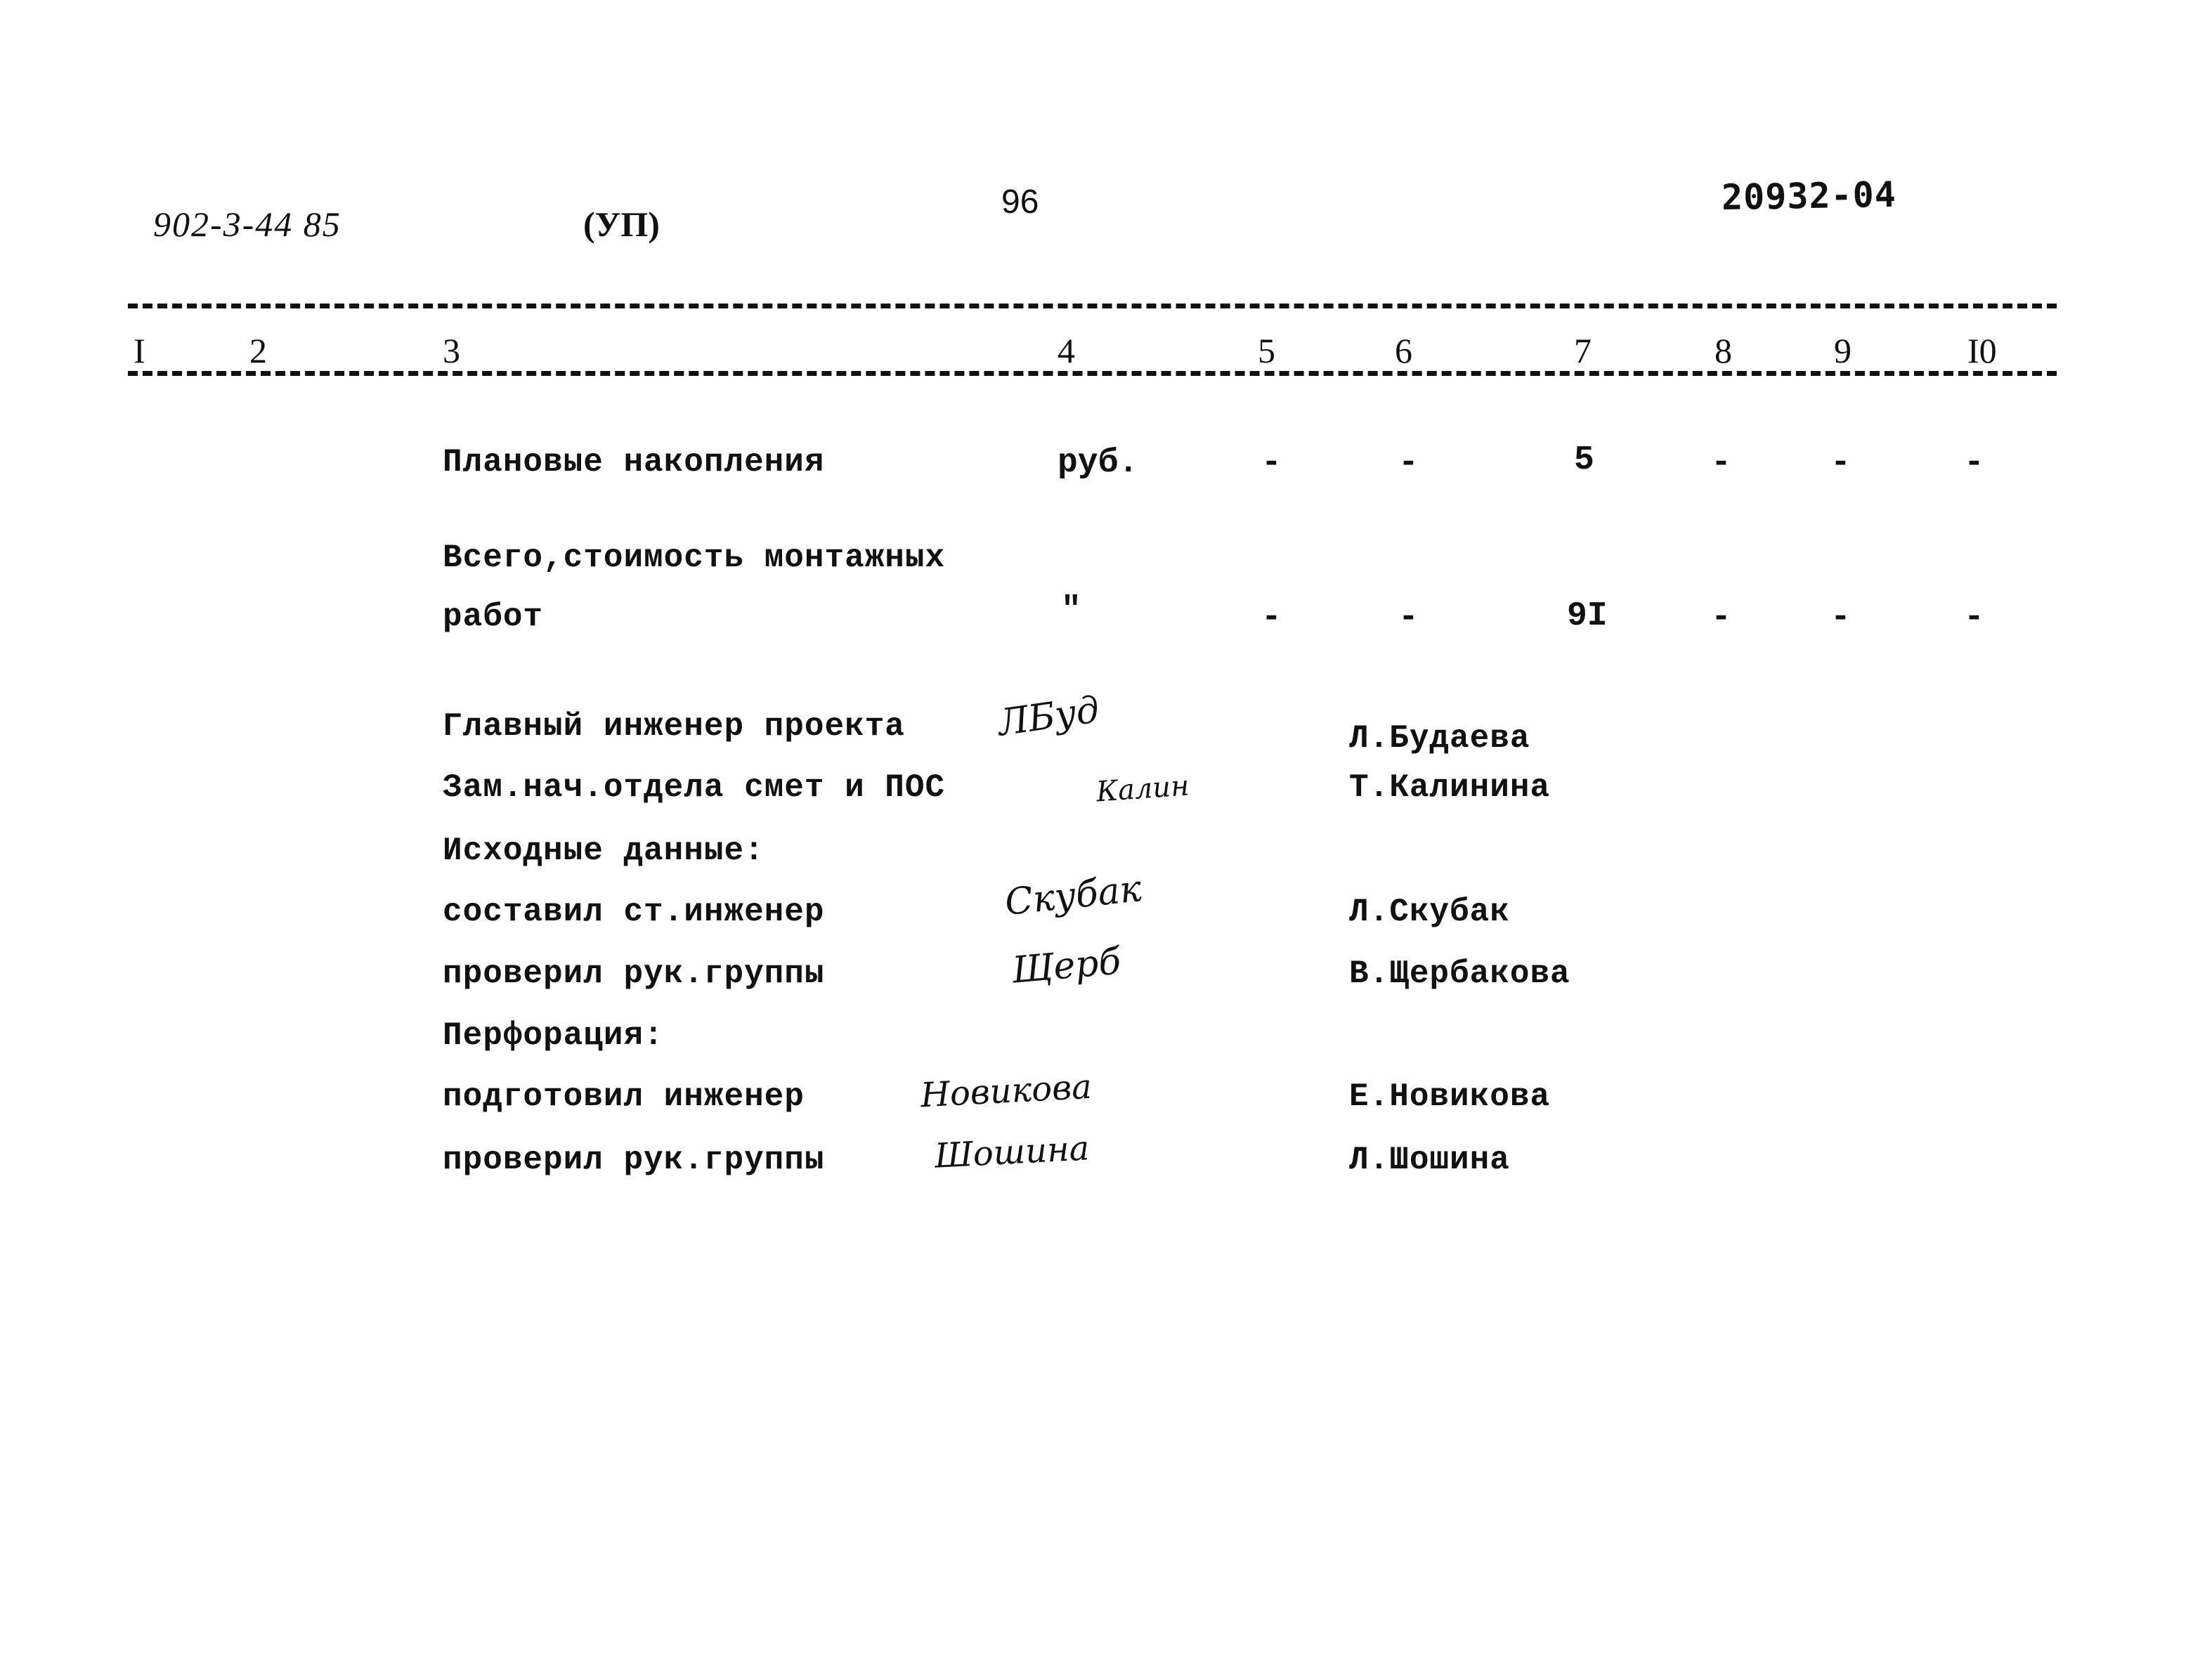 This screenshot has width=2212, height=1656. I want to click on section-mark: (УП), so click(621, 224).